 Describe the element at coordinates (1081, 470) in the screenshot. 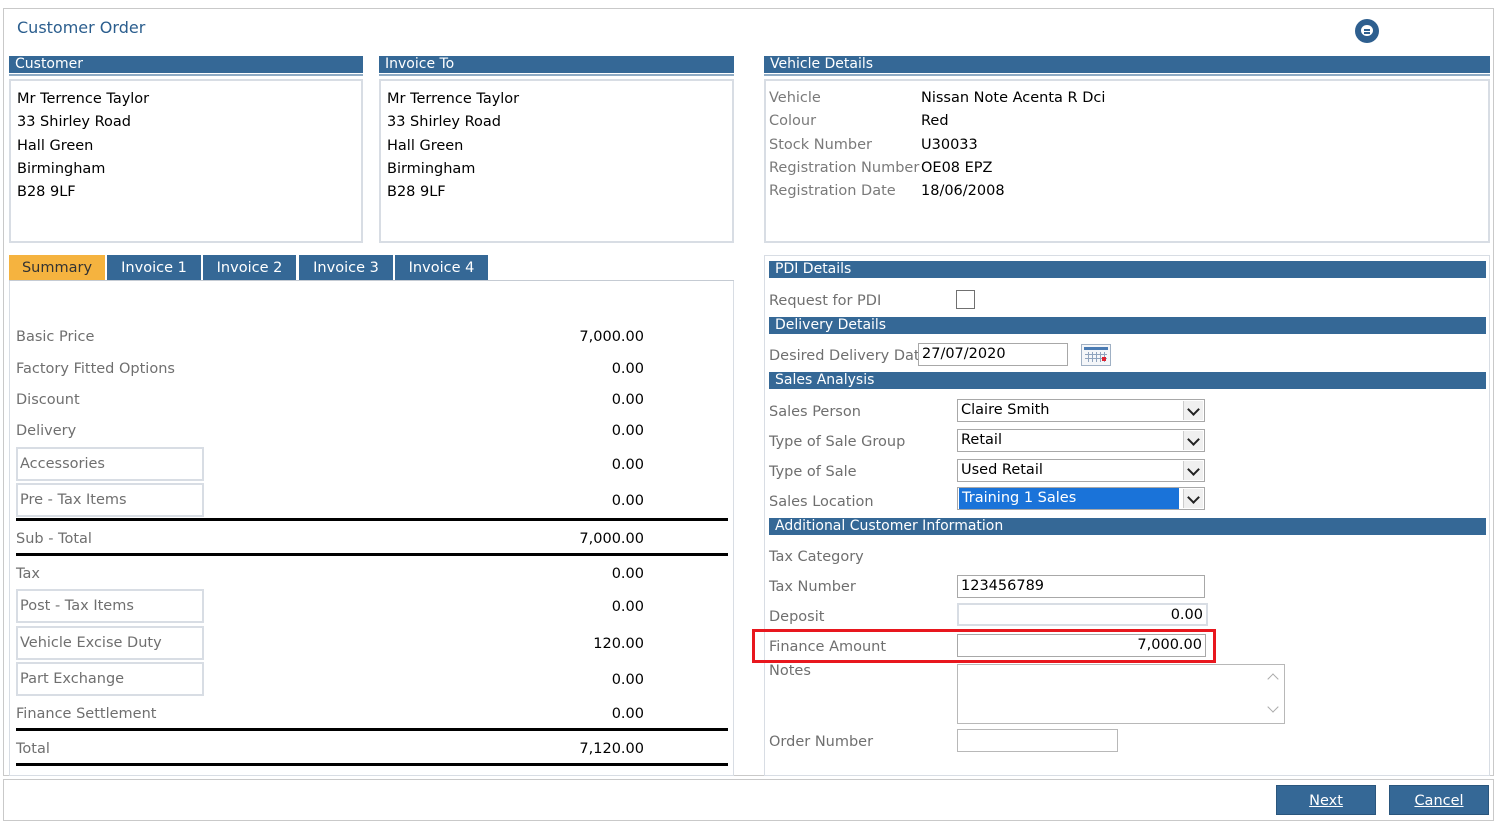

I see `type-of-sale-select: Used Retail` at that location.